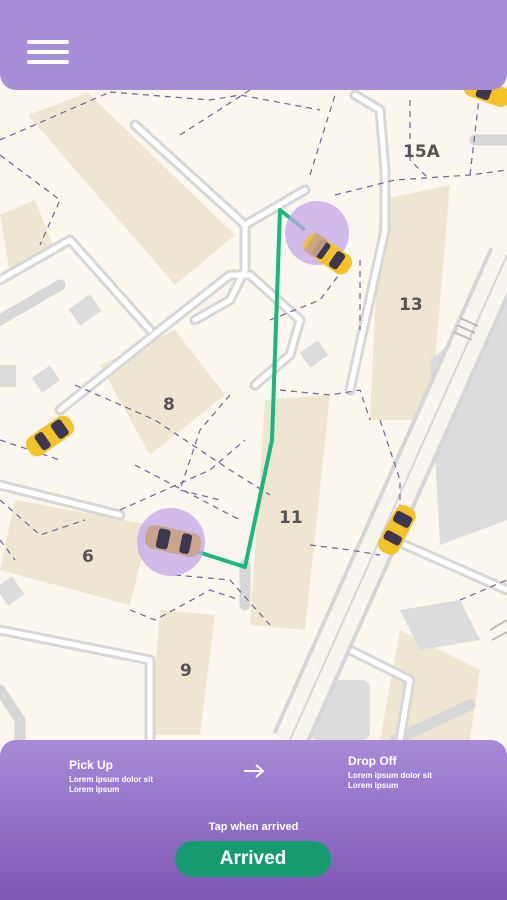  I want to click on hamburger-menu-icon, so click(48, 53).